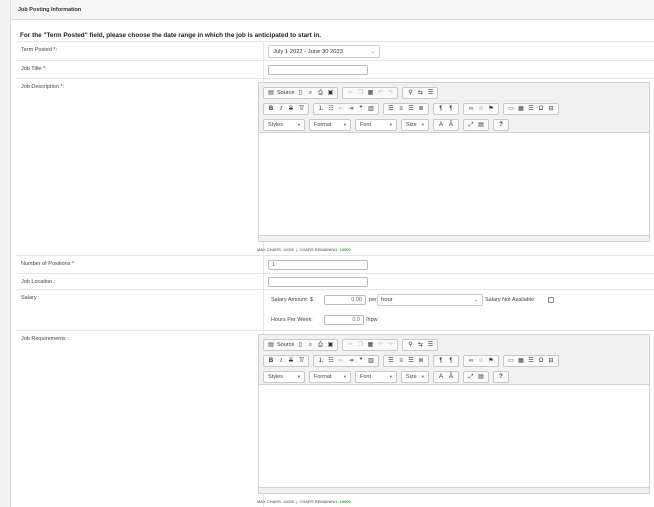 Image resolution: width=654 pixels, height=507 pixels. Describe the element at coordinates (454, 436) in the screenshot. I see `job-requirements-textarea` at that location.